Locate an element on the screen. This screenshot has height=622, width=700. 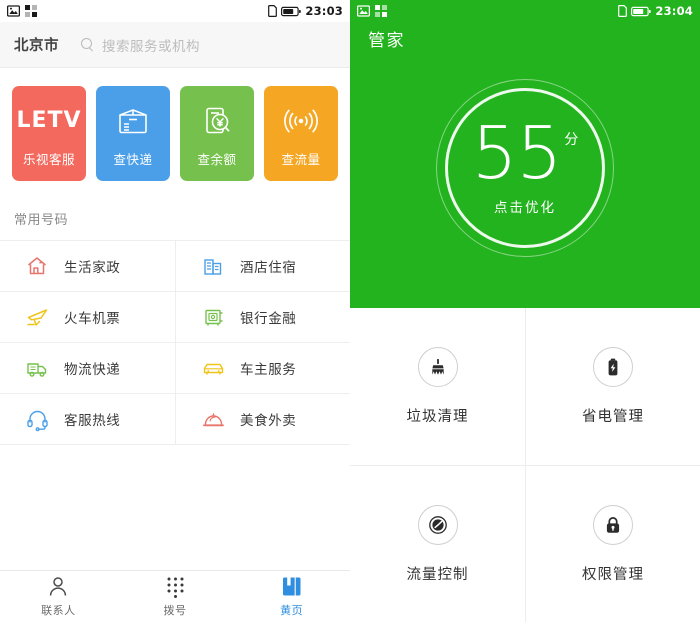
tile-check-balance: 查余额 is located at coordinates (217, 133).